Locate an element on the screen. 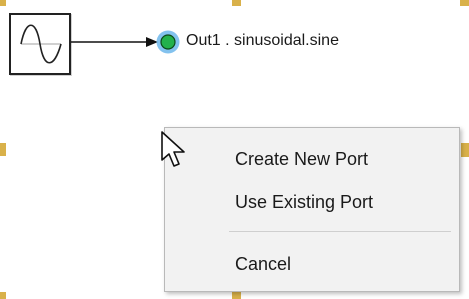 The height and width of the screenshot is (299, 469). menu-item-label: Use Existing Port is located at coordinates (304, 202).